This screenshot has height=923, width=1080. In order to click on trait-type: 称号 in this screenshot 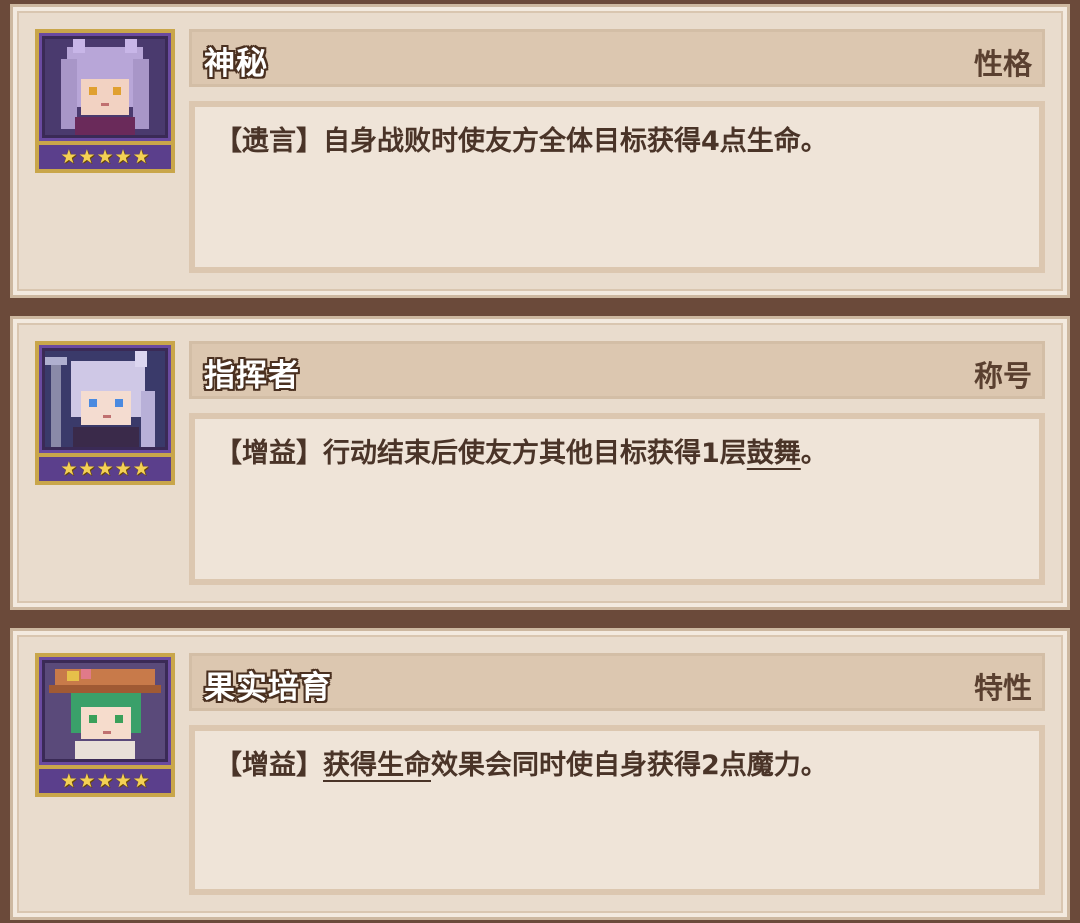, I will do `click(1002, 376)`.